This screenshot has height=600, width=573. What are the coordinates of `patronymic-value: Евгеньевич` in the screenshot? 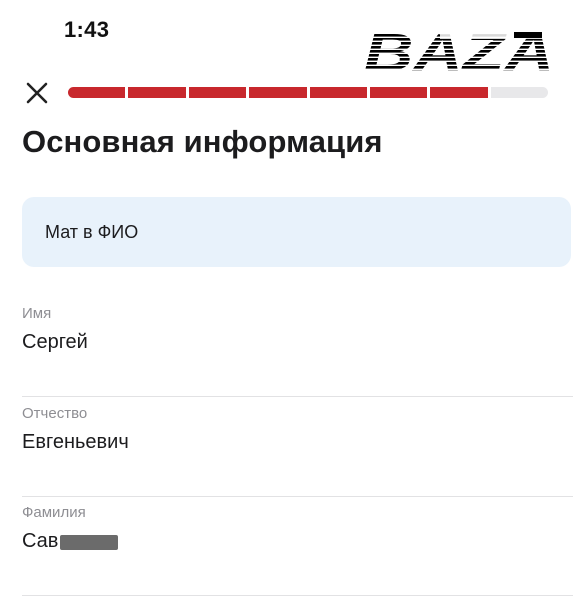 It's located at (75, 442).